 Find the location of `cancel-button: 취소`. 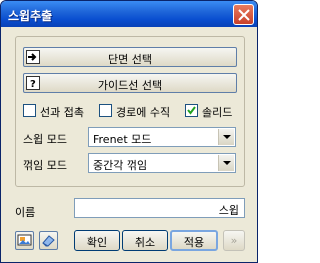

cancel-button: 취소 is located at coordinates (145, 240).